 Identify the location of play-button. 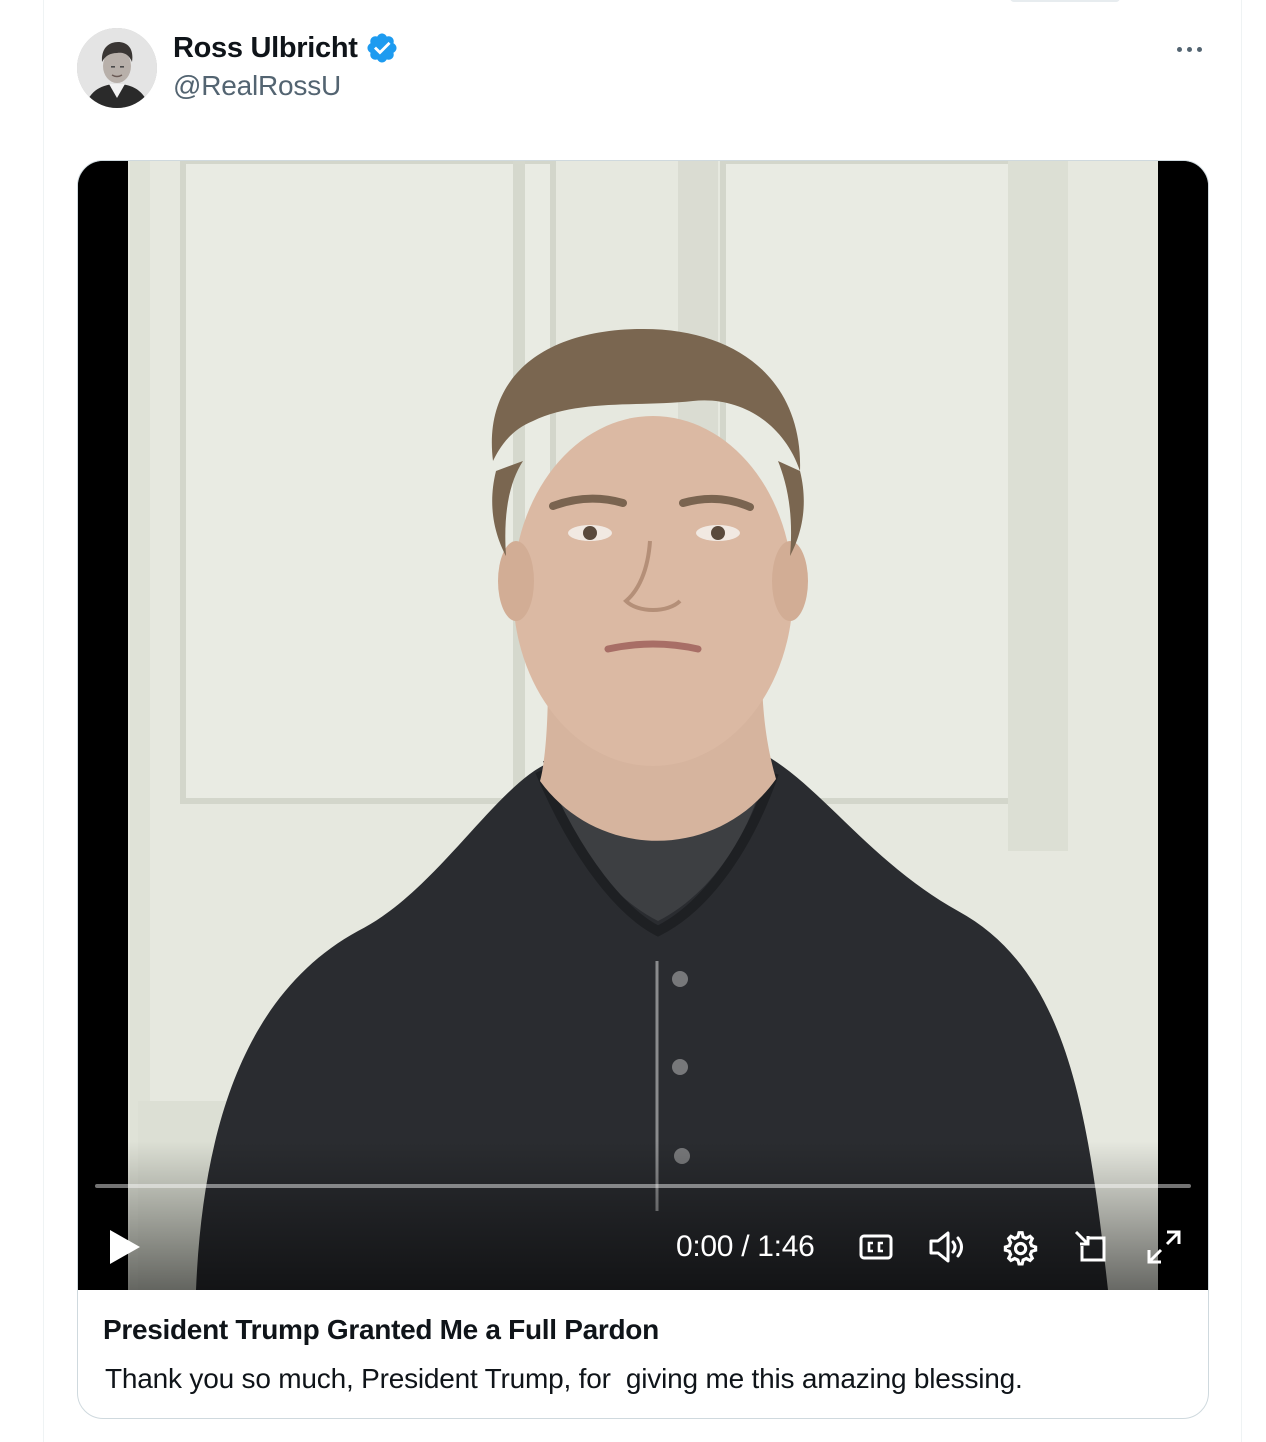
(124, 1247).